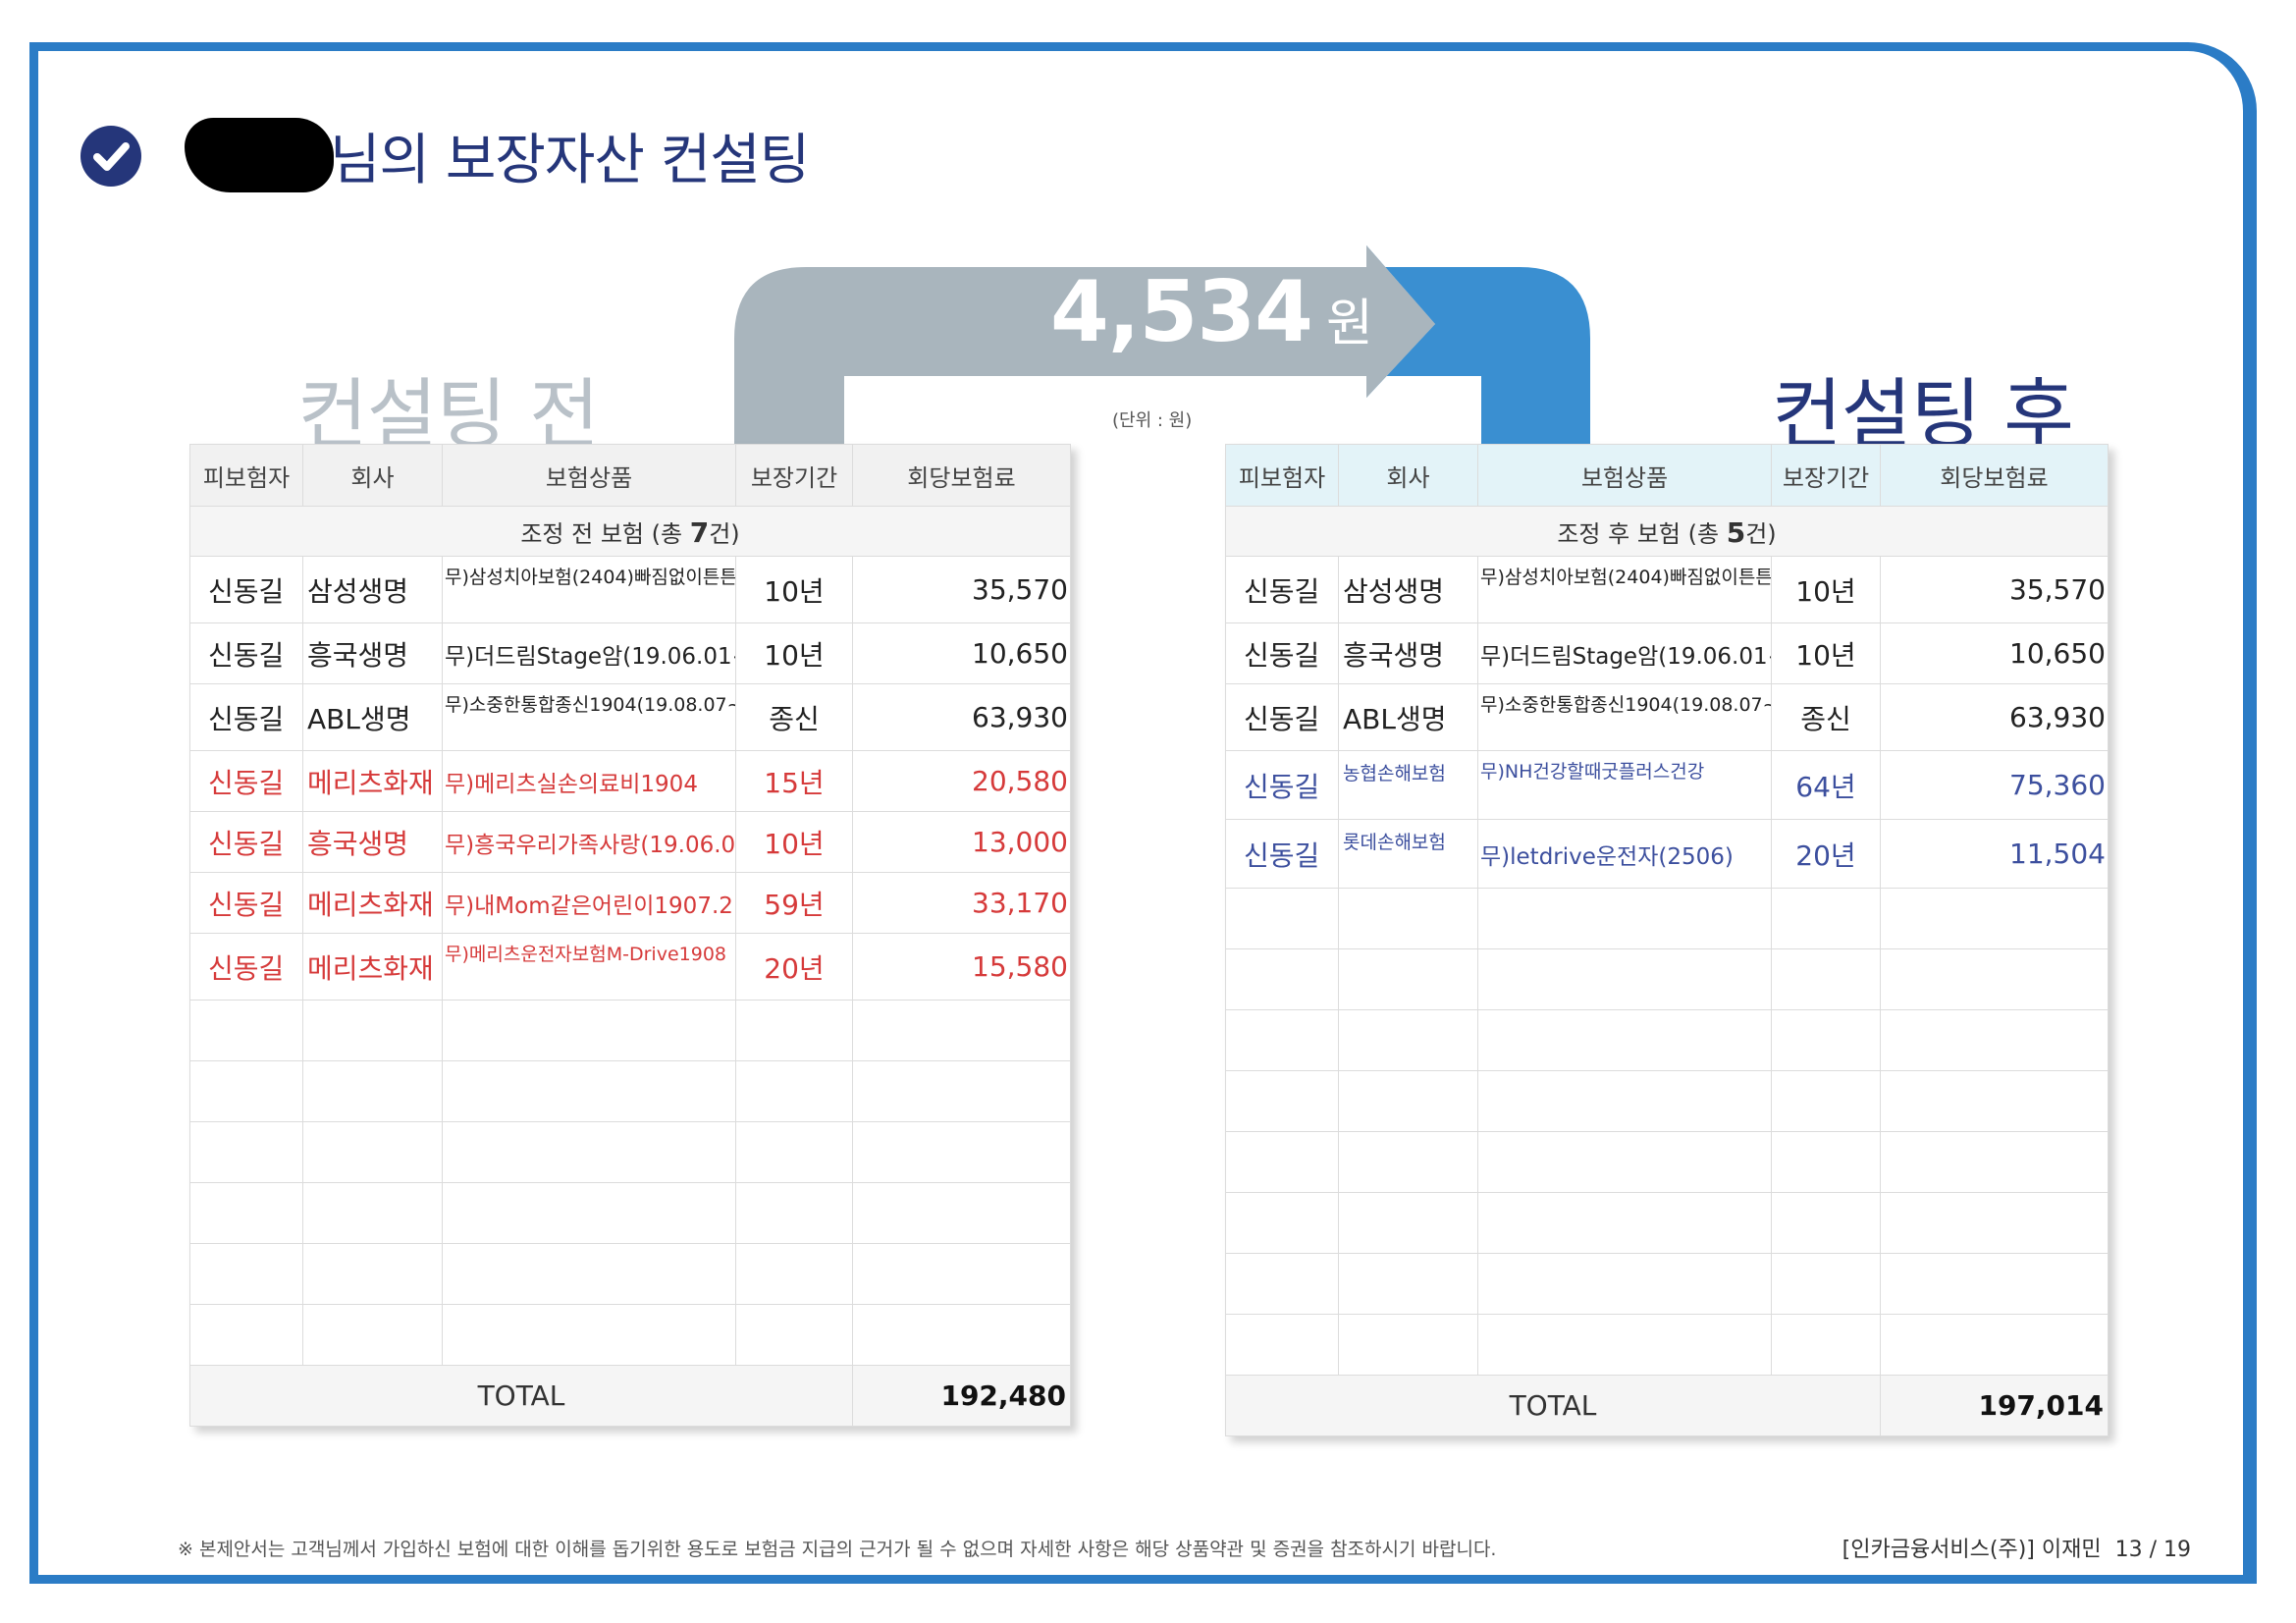  I want to click on subtitle-cell: 조정 전 보험 (총 7건), so click(630, 532).